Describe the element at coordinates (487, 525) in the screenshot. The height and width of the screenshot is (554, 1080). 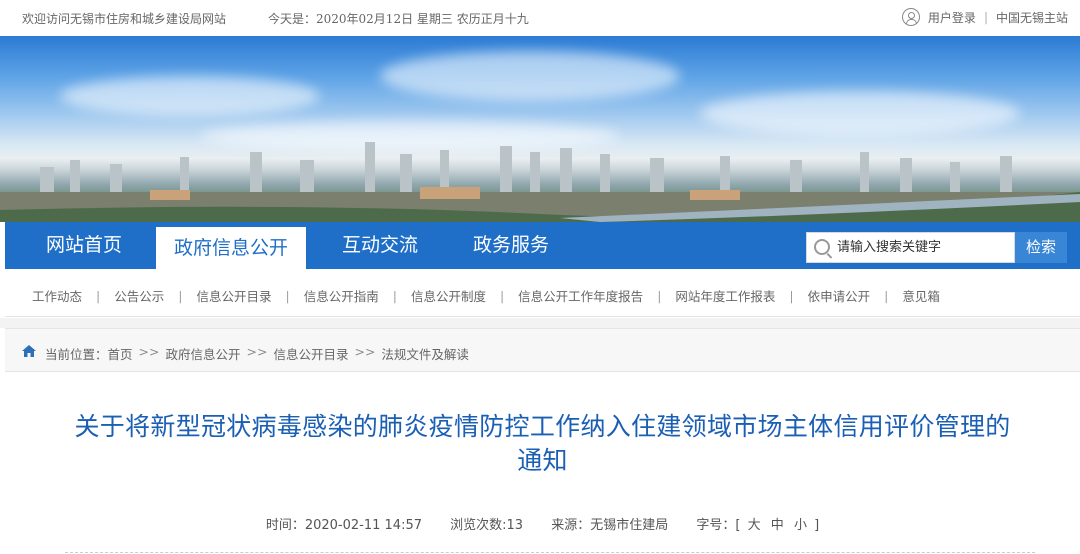
I see `view-count: 浏览次数:13` at that location.